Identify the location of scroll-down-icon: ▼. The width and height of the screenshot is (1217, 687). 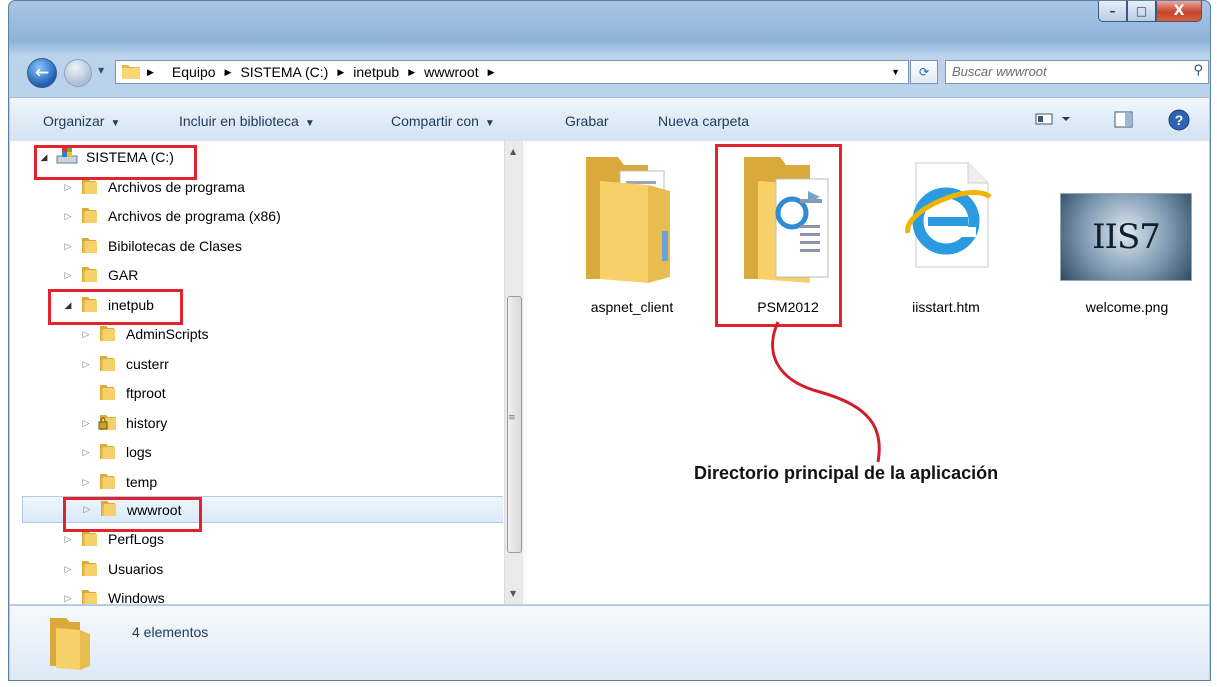
(513, 593).